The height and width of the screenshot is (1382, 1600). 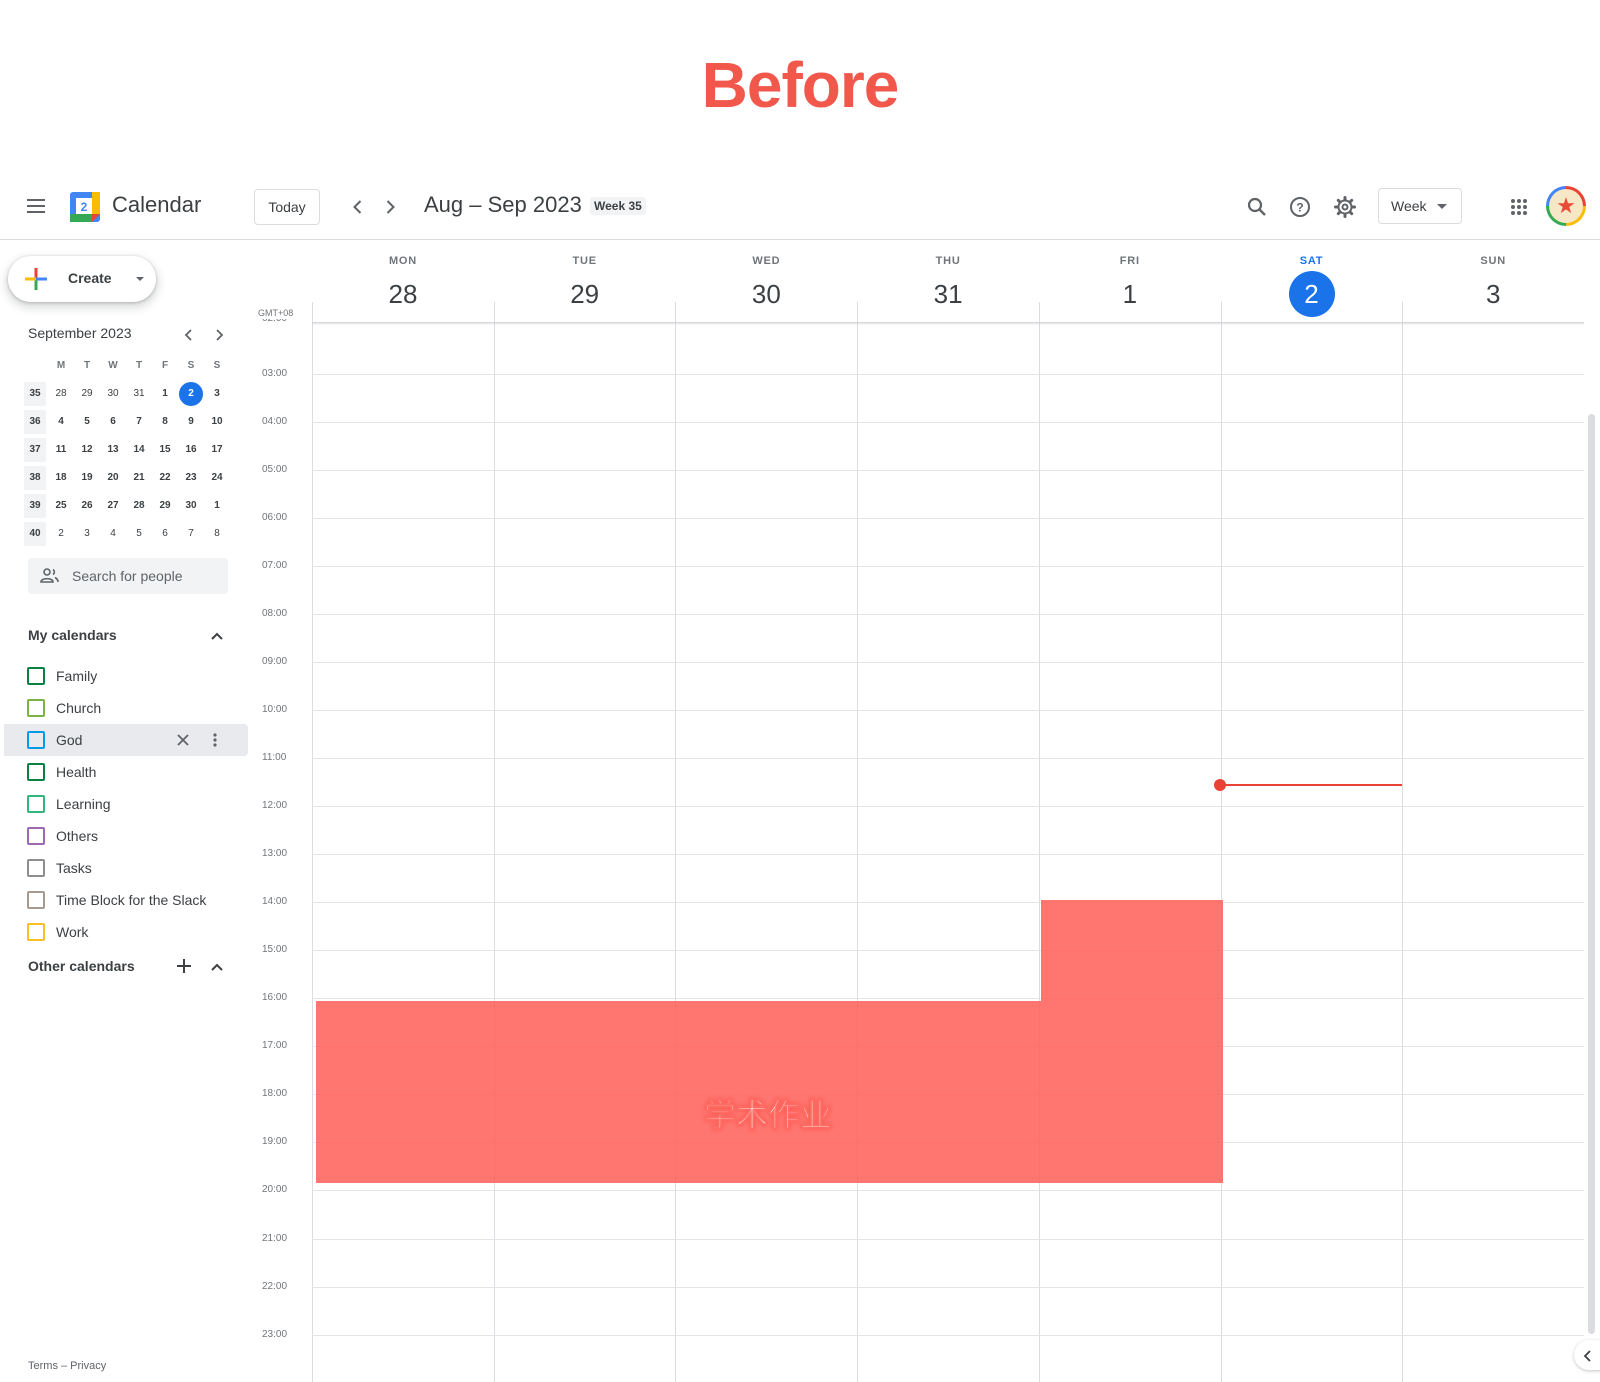 What do you see at coordinates (126, 932) in the screenshot?
I see `calendar-item-work: Work` at bounding box center [126, 932].